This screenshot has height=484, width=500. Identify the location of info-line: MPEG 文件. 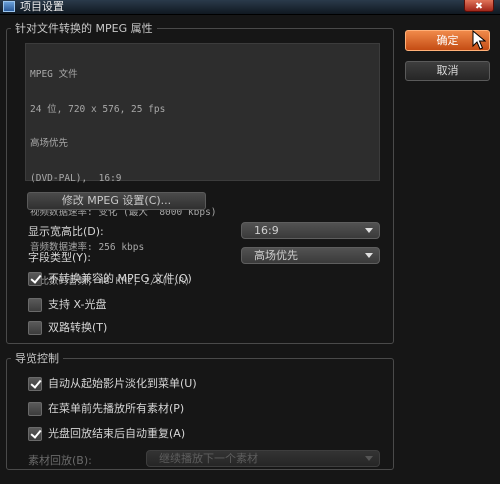
(54, 74).